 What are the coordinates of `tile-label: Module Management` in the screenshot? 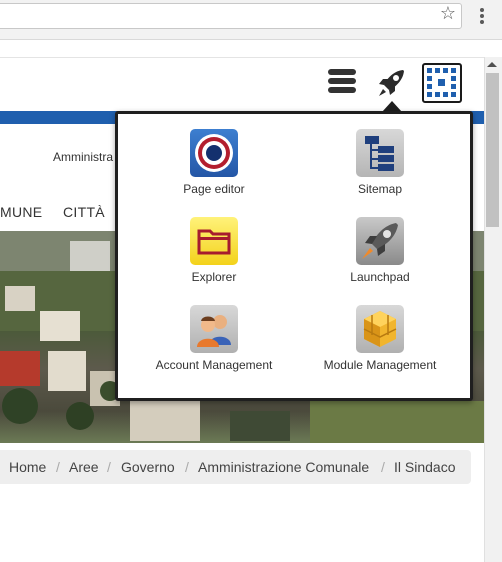 It's located at (380, 365).